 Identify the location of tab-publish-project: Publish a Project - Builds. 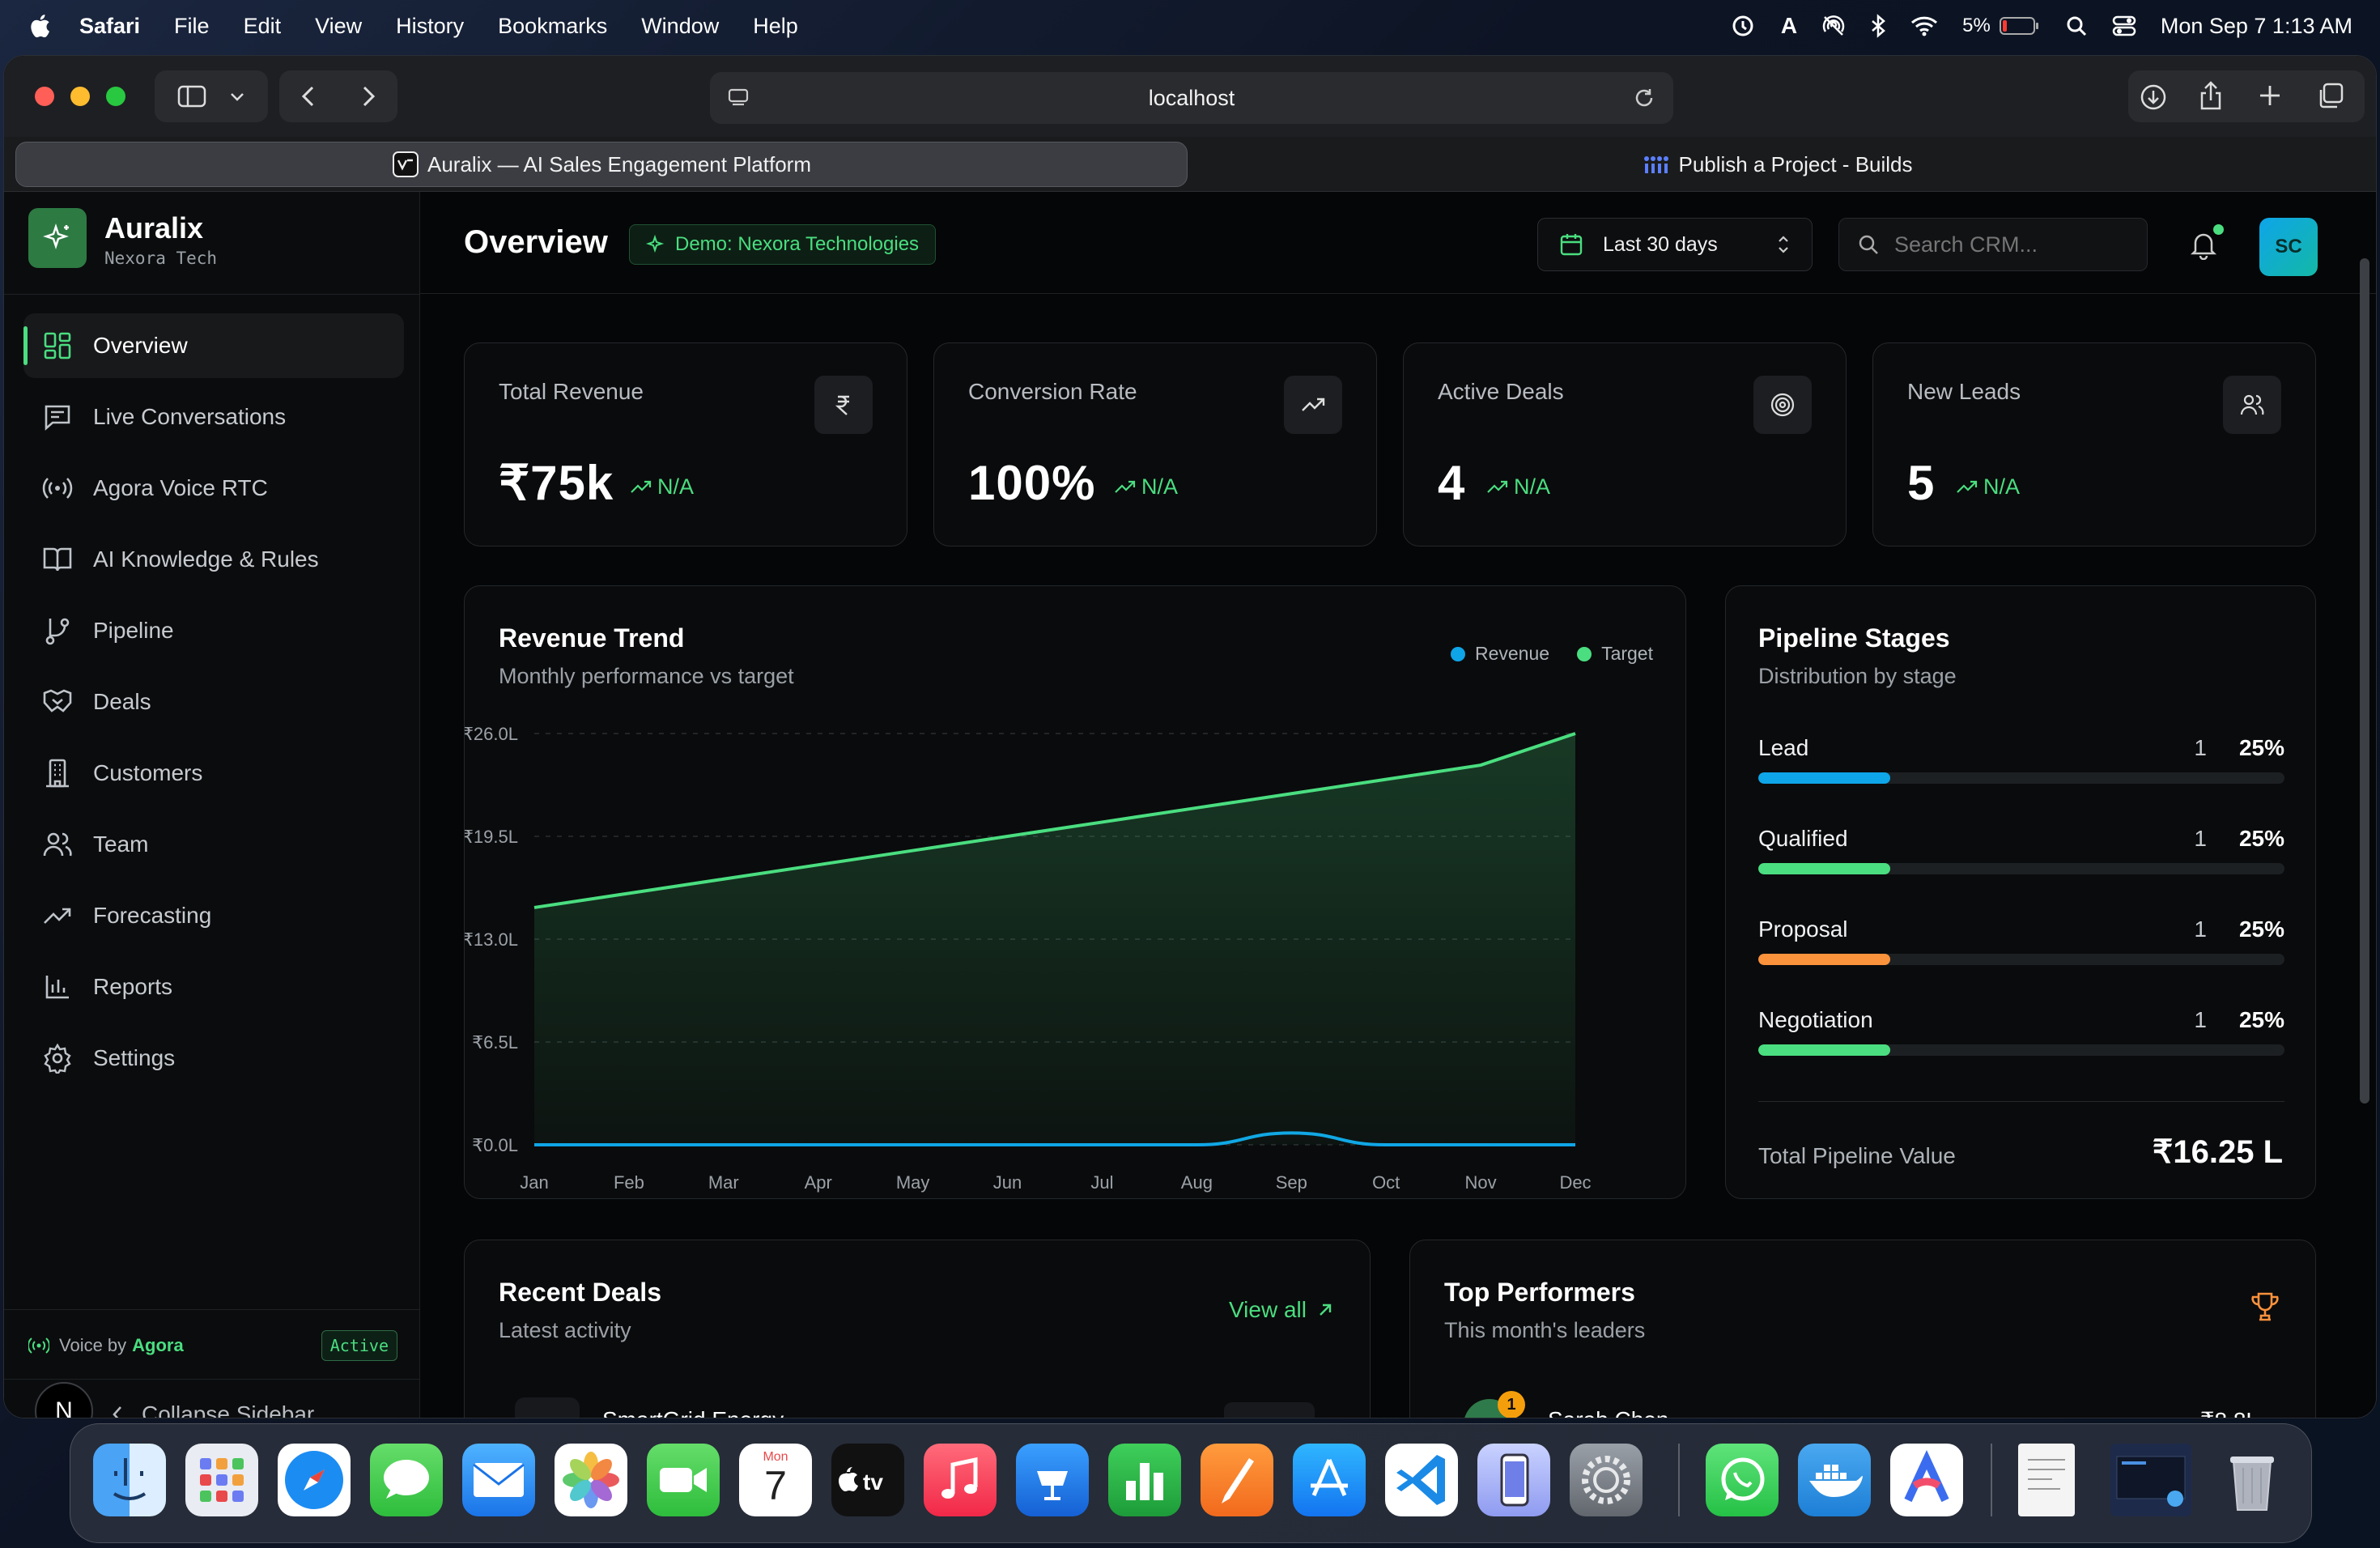
(1778, 165).